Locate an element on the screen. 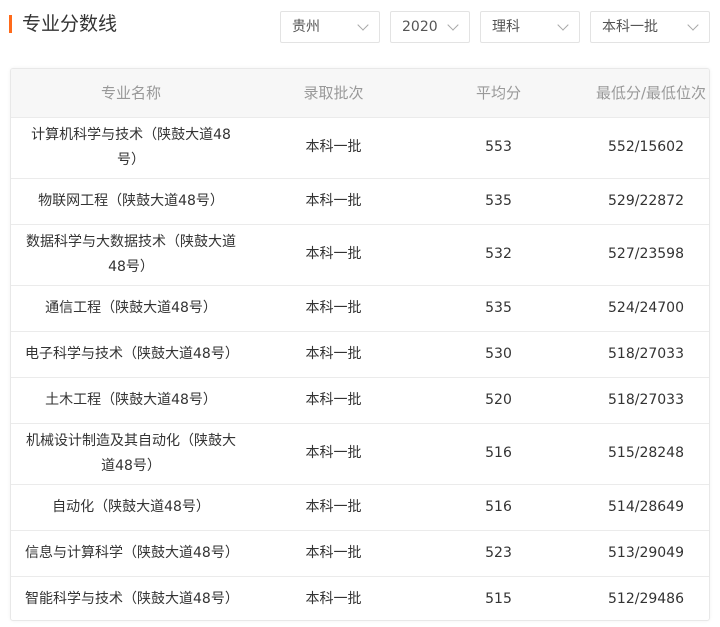  table-row: 数据科学与大数据技术（陕鼓大道48号） 本科一批 532 527/23598 is located at coordinates (360, 255).